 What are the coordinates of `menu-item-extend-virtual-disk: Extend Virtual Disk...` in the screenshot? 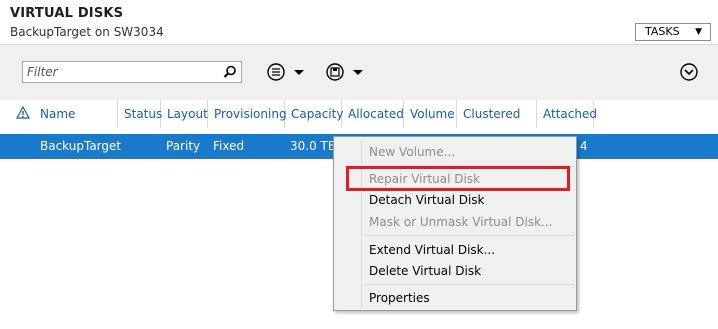 It's located at (432, 250).